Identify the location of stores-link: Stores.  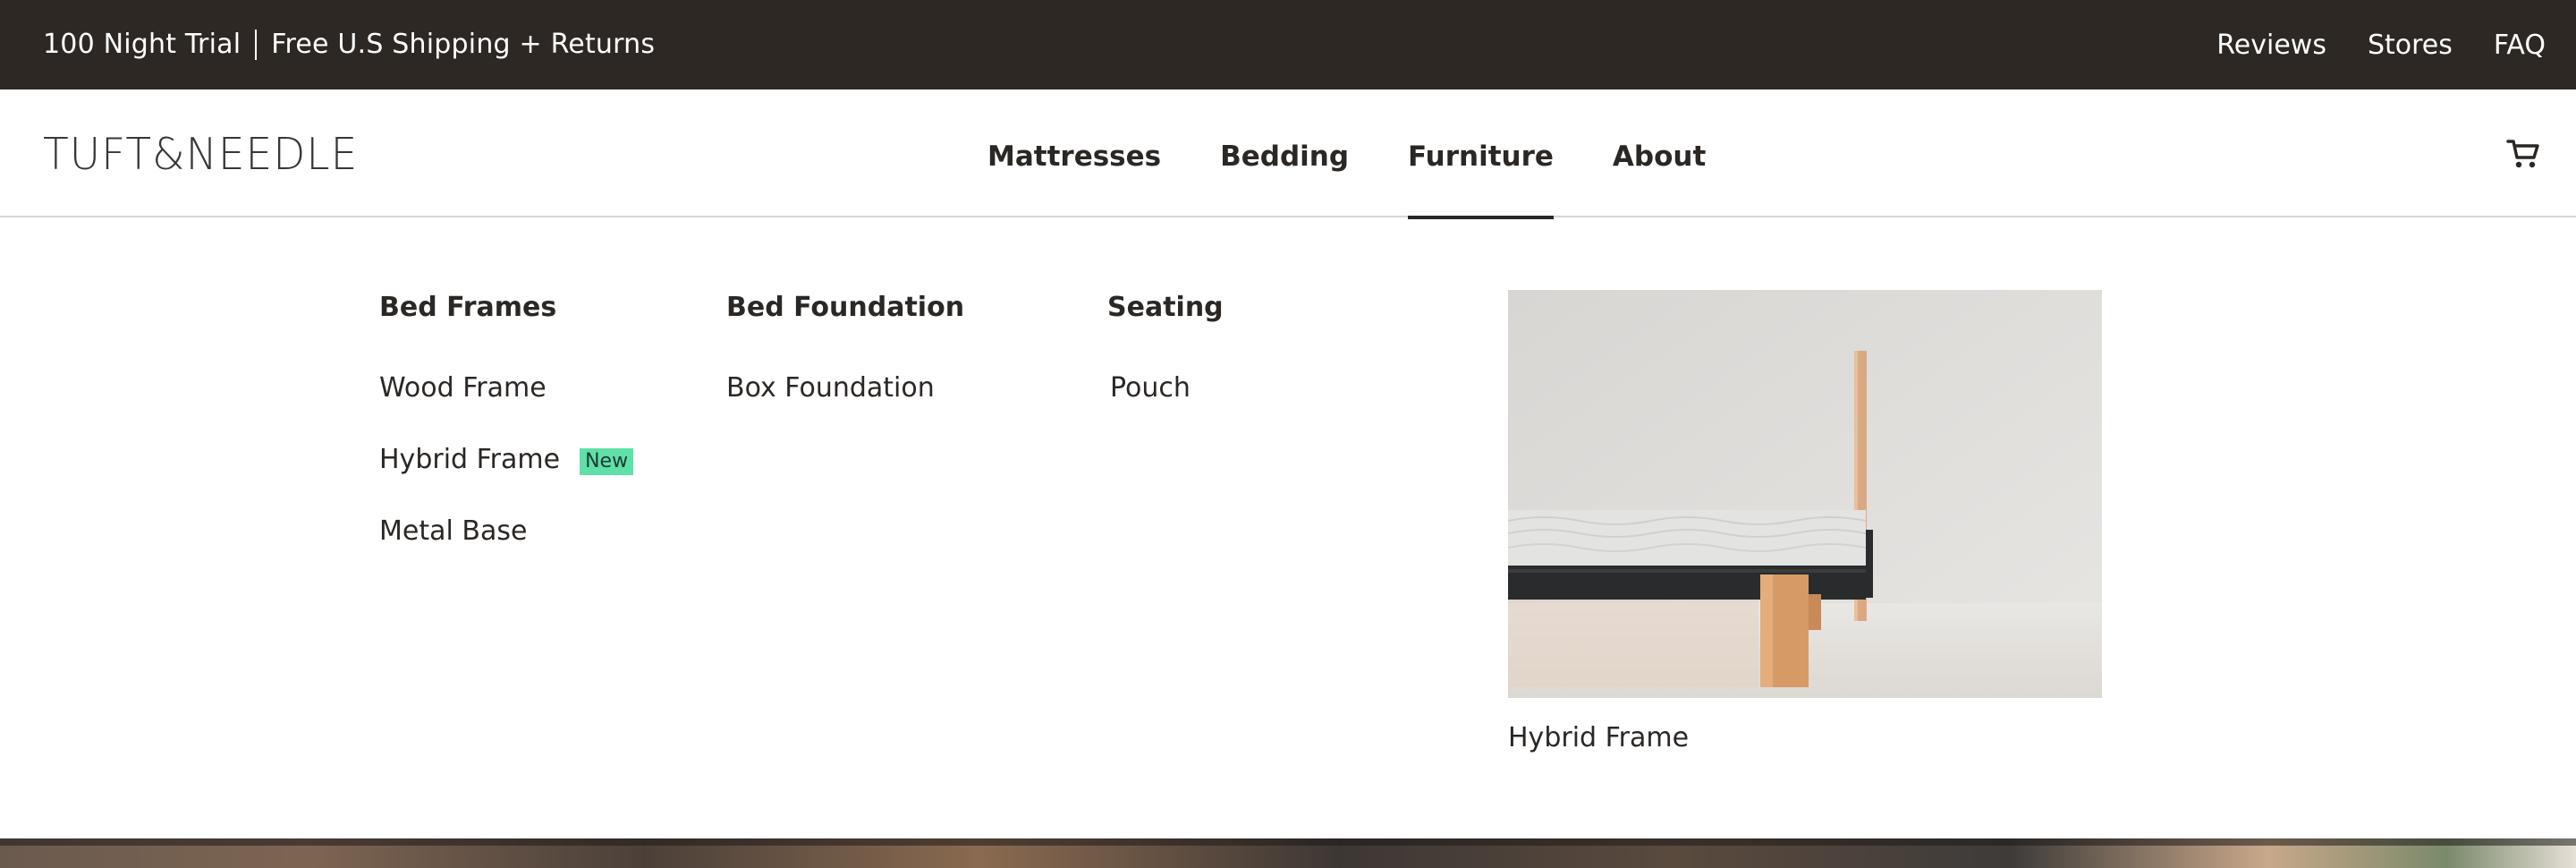
(2410, 46).